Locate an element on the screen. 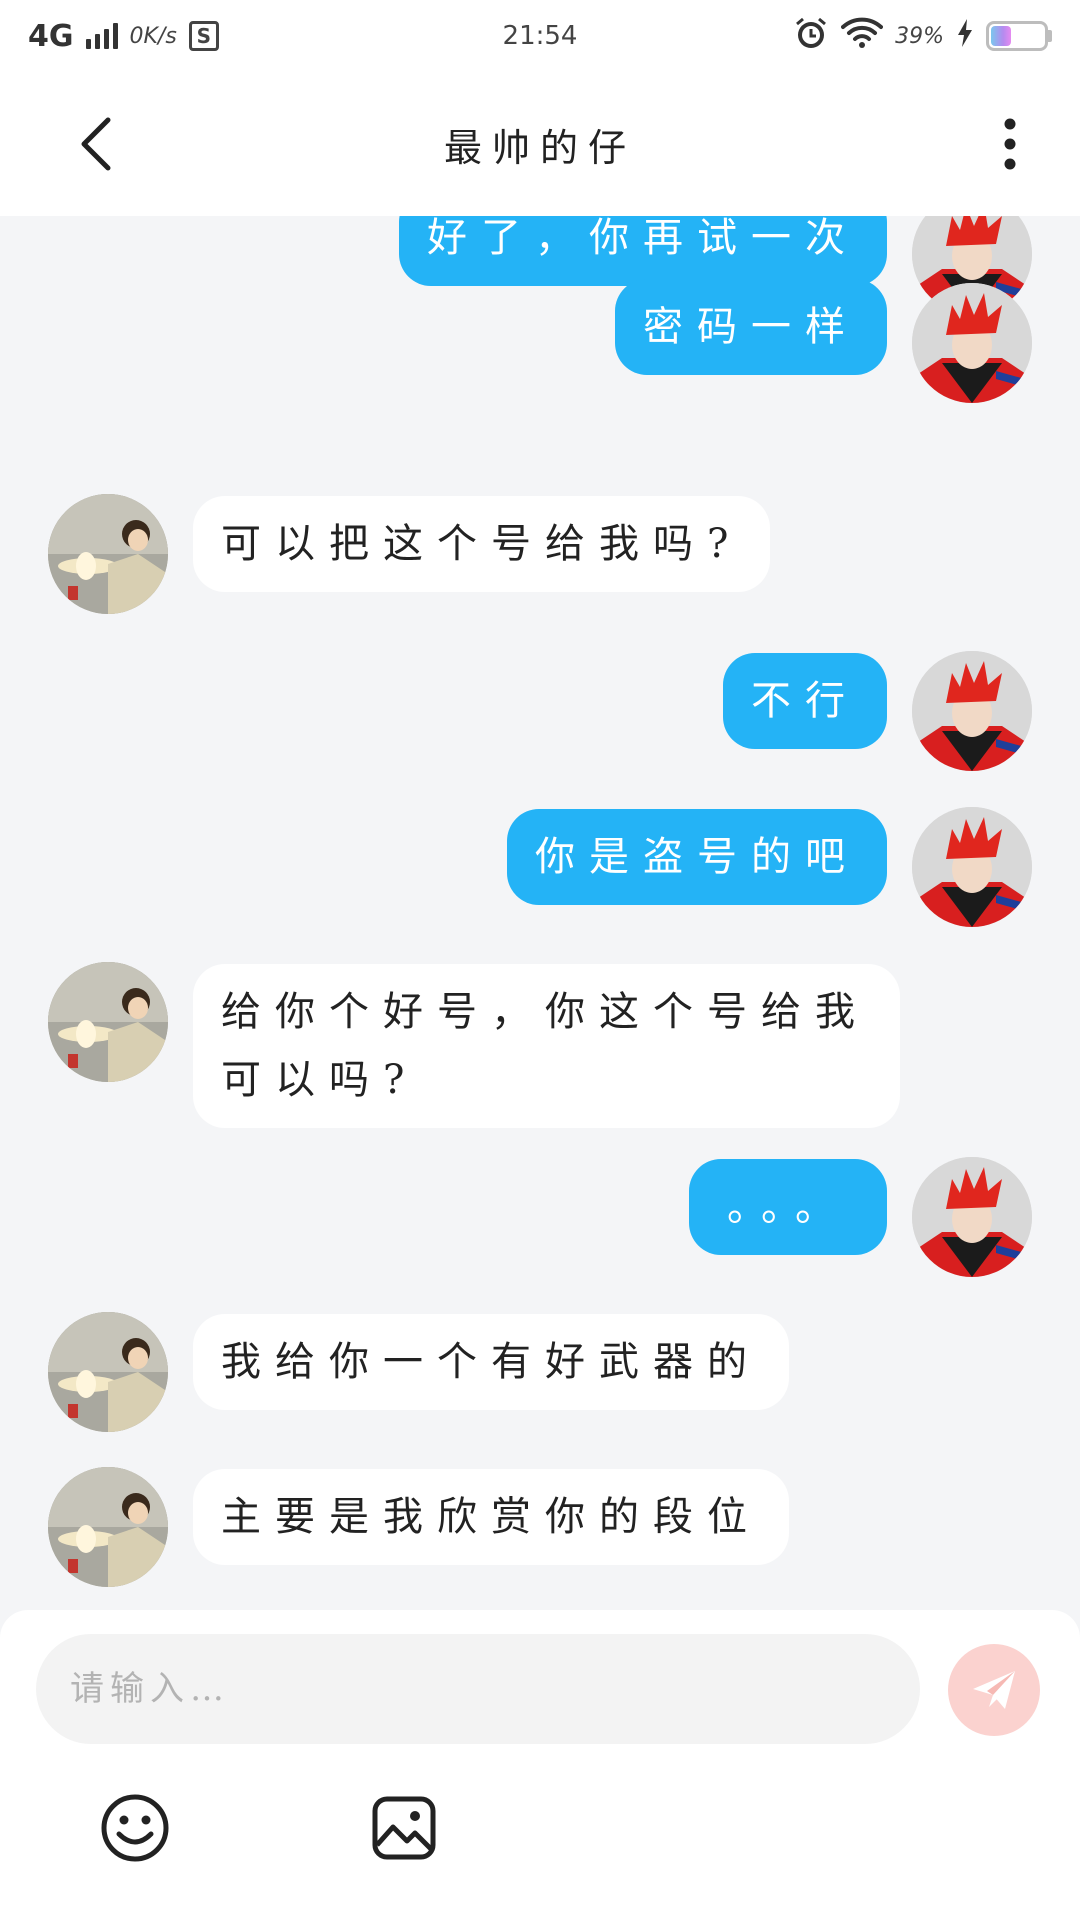 The height and width of the screenshot is (1920, 1080). signal-icon is located at coordinates (101, 36).